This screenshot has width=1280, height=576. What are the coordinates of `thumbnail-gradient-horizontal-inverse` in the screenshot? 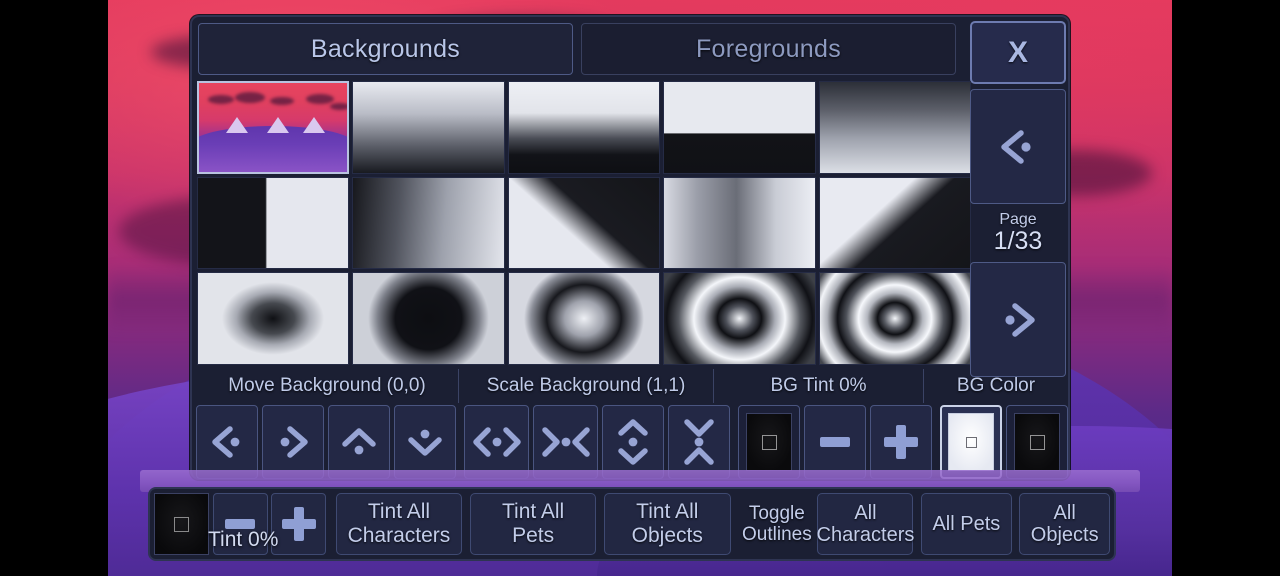 It's located at (739, 223).